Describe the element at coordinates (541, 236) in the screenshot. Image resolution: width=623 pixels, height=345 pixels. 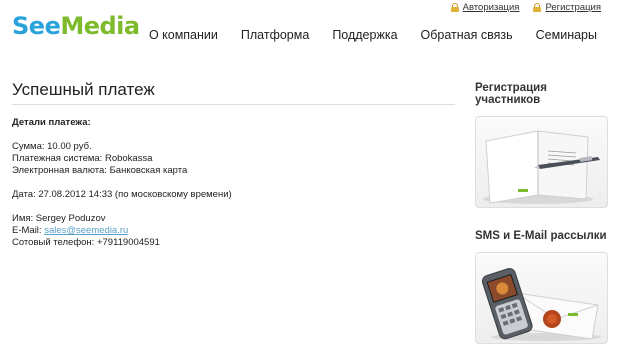
I see `sidebar-title-sms: SMS и E-Mail рассылки` at that location.